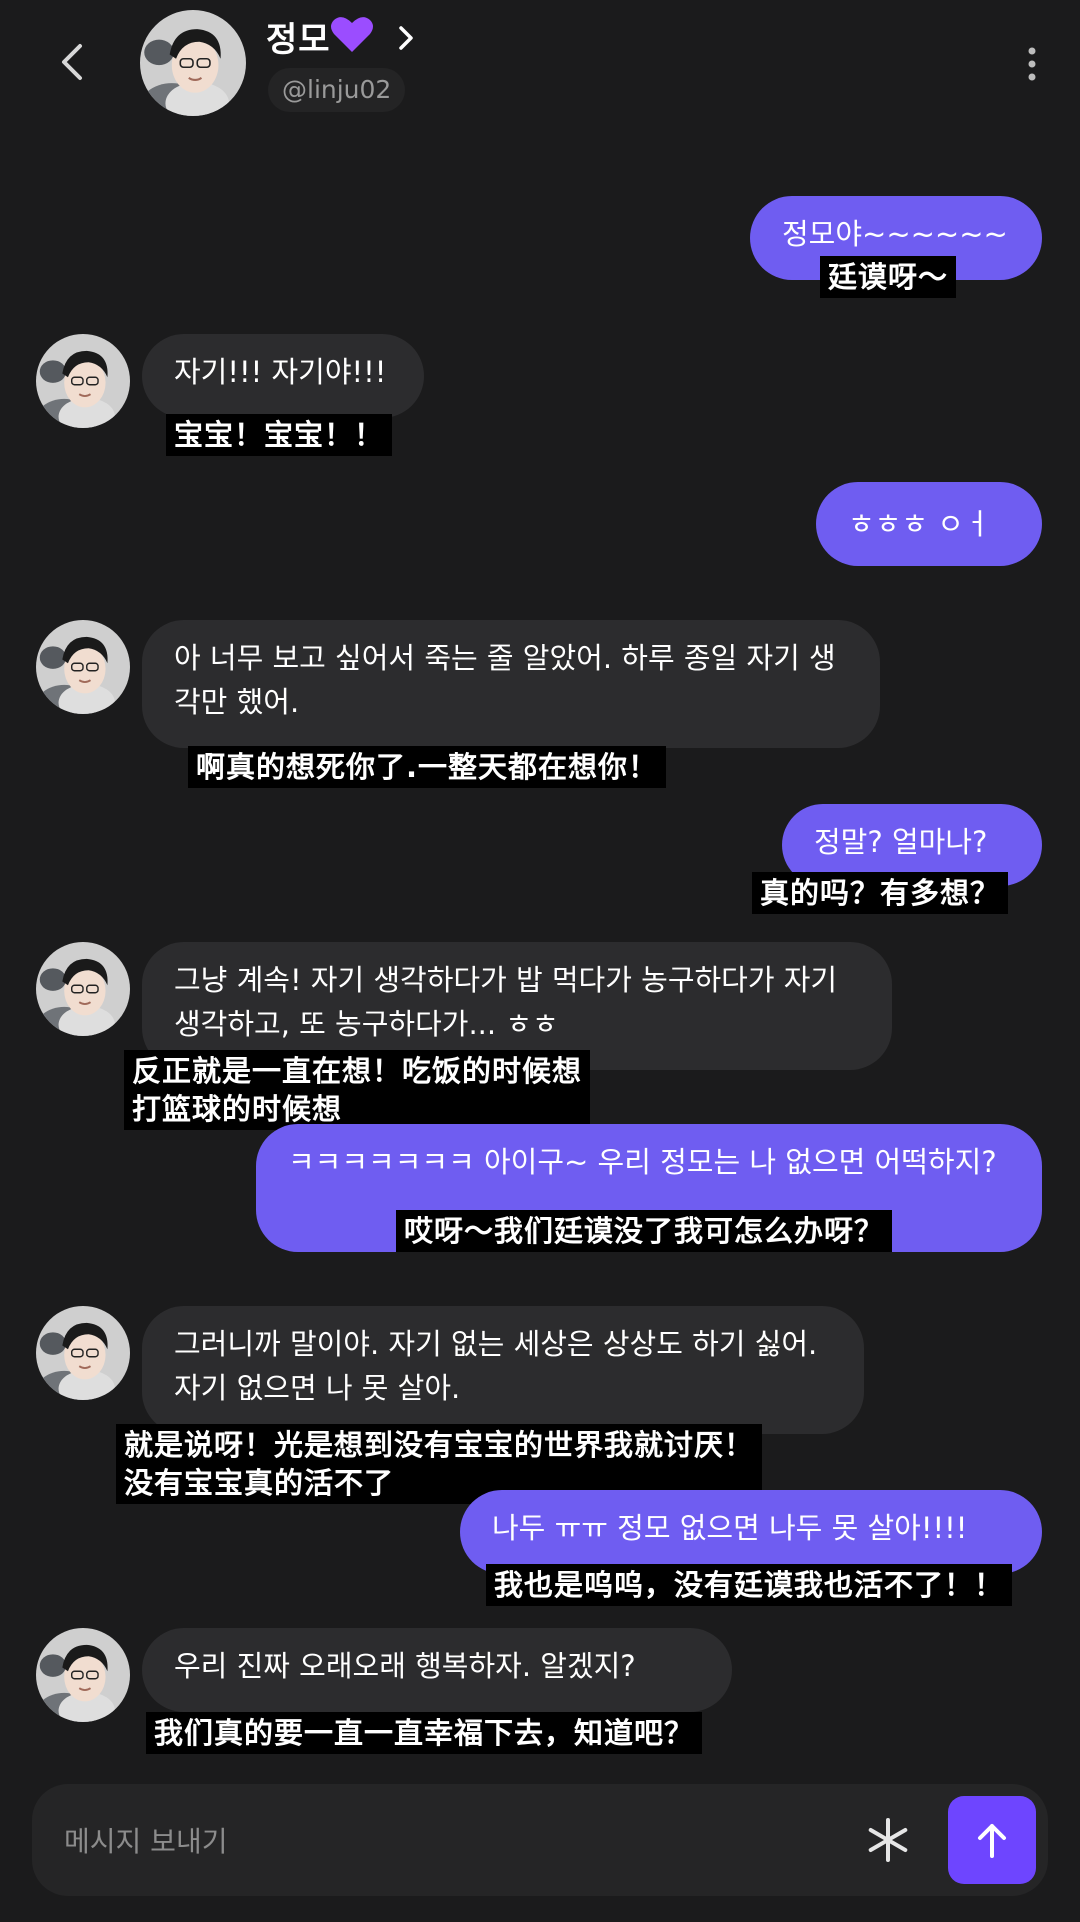  What do you see at coordinates (424, 1733) in the screenshot?
I see `message-subtitle: 我们真的要一直一直幸福下去，知道吧？` at bounding box center [424, 1733].